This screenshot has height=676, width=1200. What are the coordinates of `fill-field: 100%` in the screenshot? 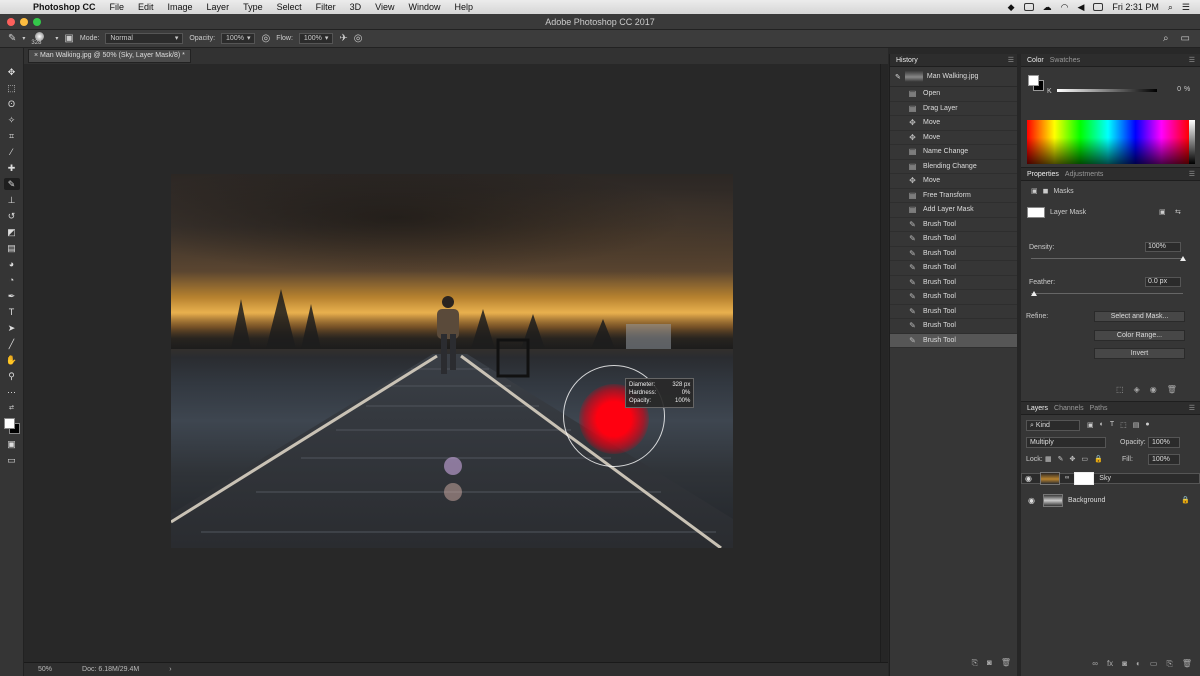 It's located at (1164, 459).